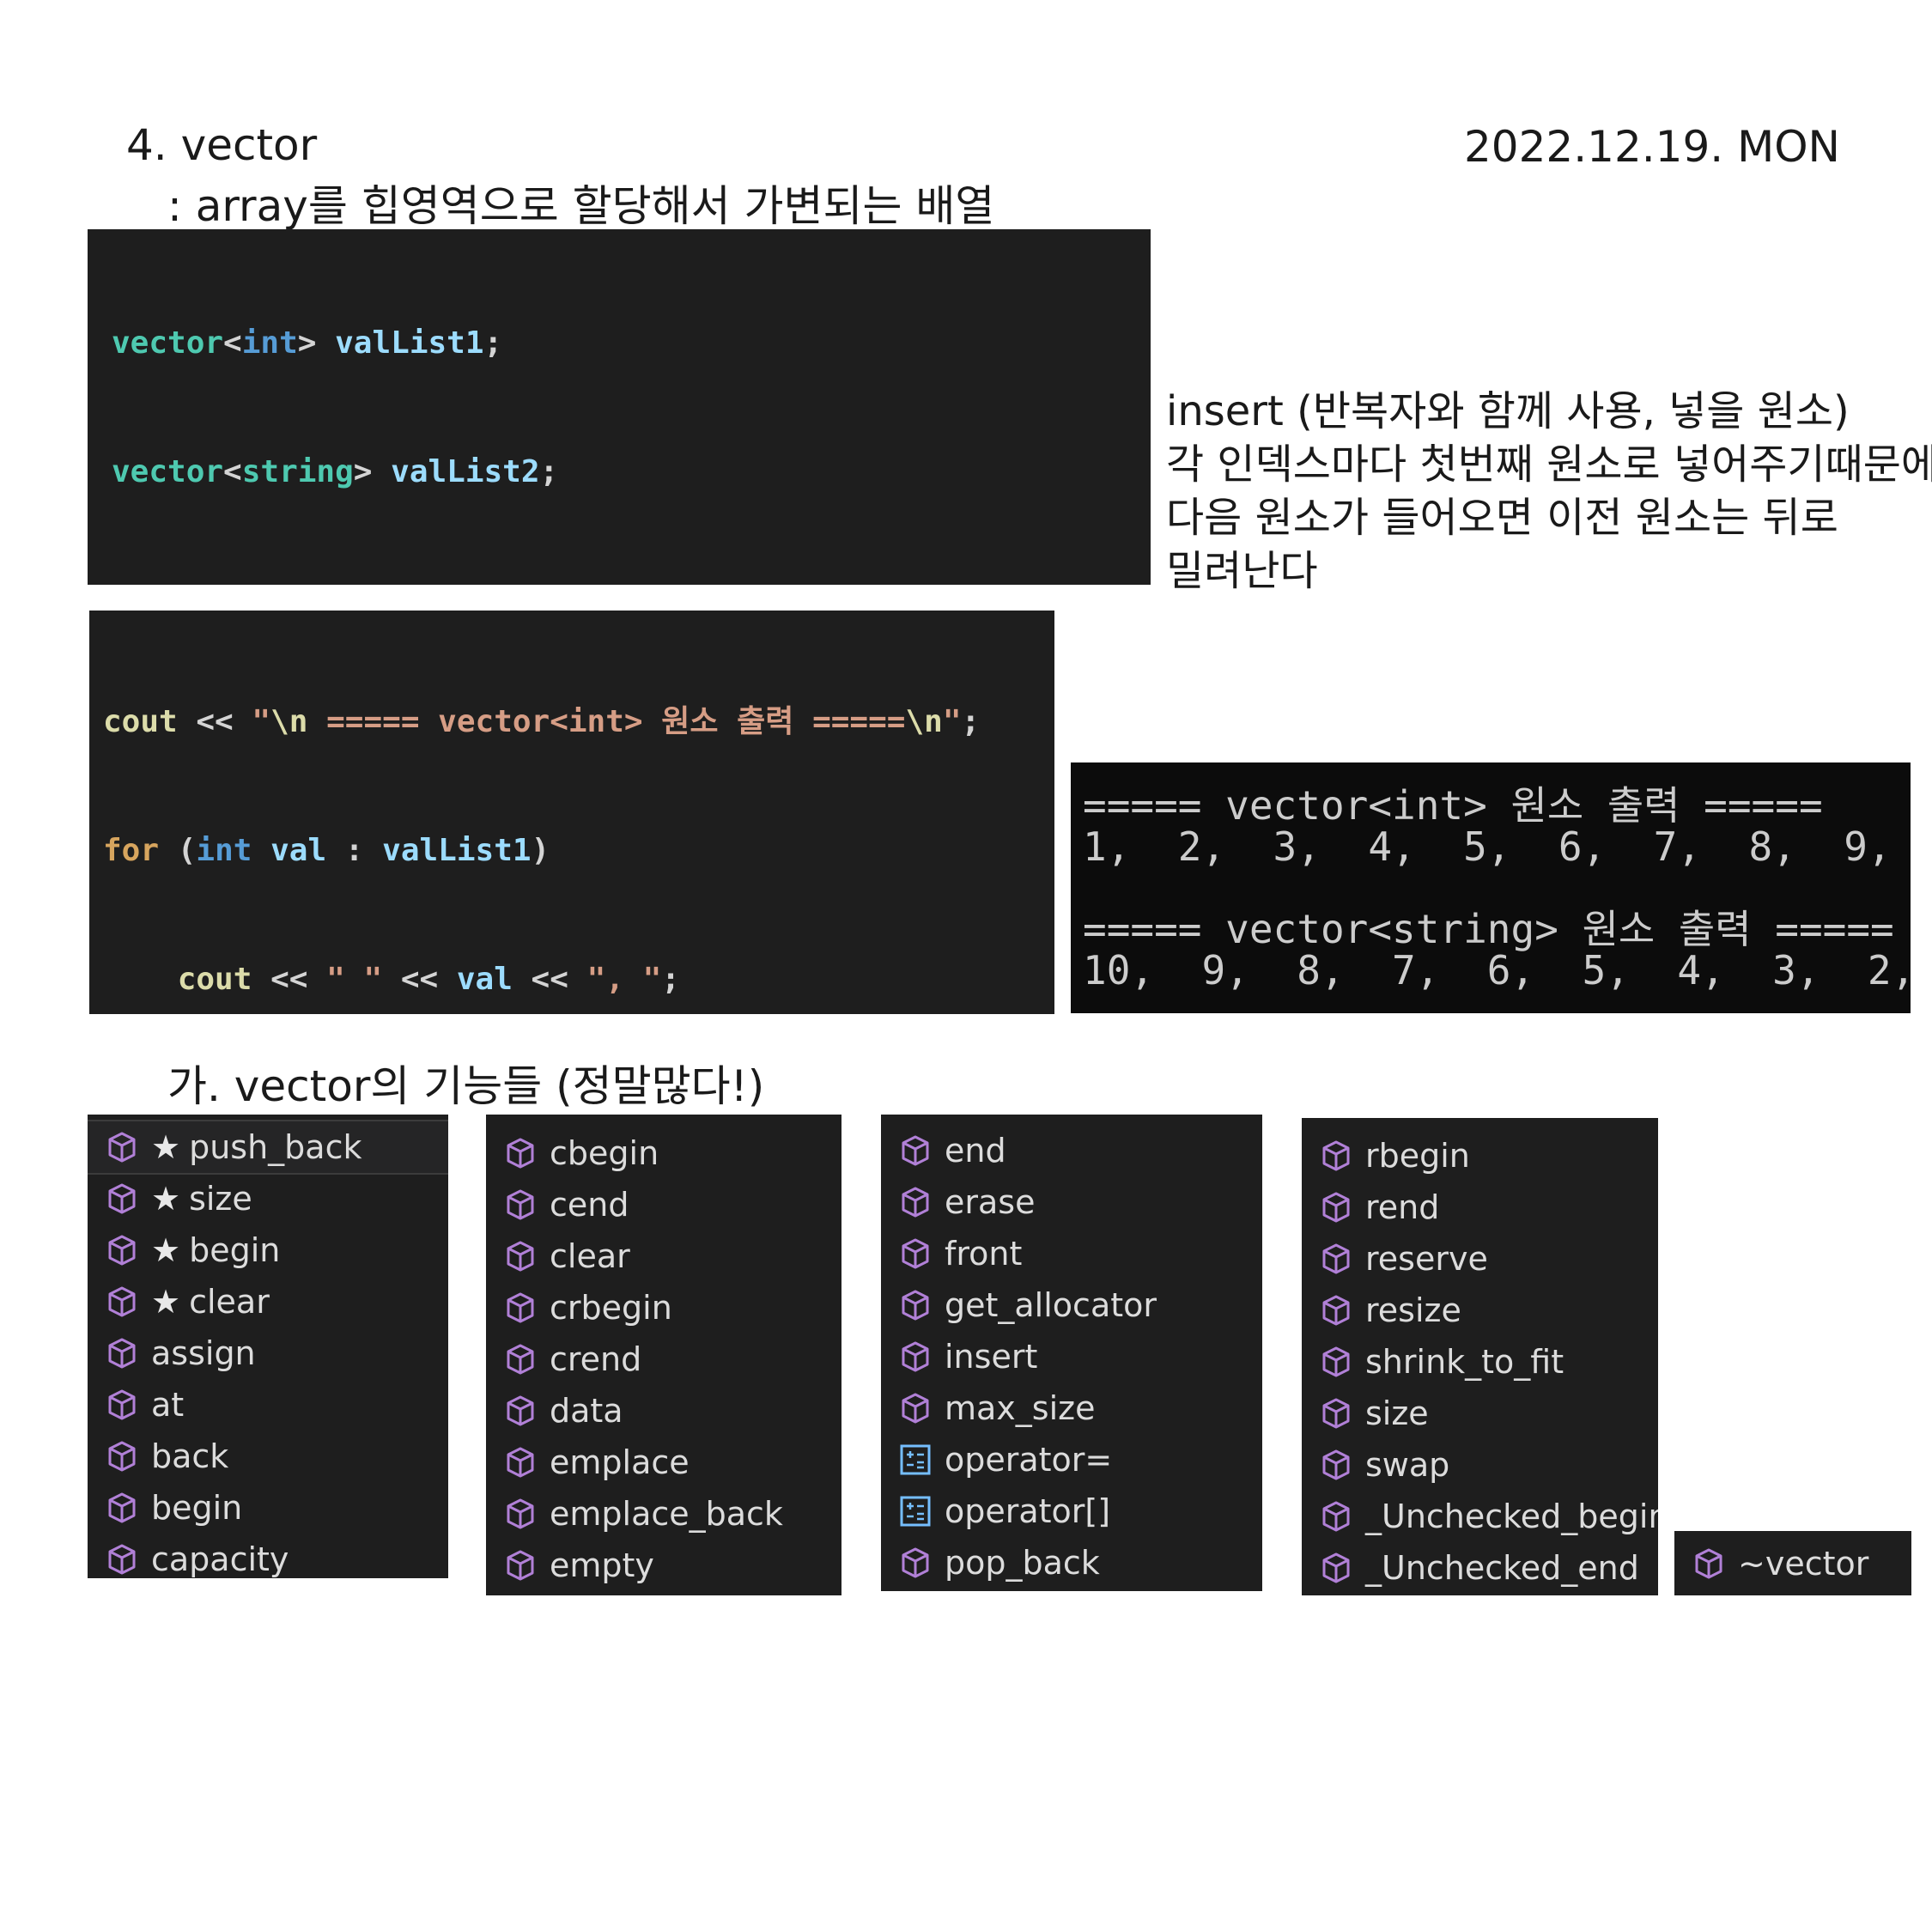 This screenshot has width=1932, height=1932. What do you see at coordinates (663, 1153) in the screenshot?
I see `member-list-item: cbegin` at bounding box center [663, 1153].